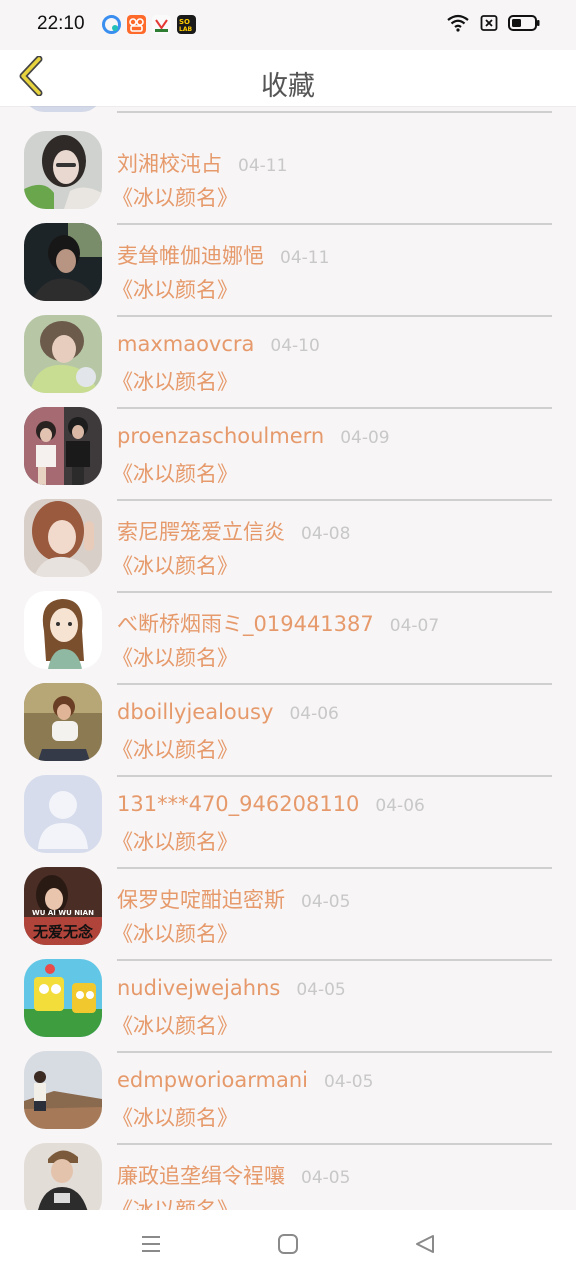 The width and height of the screenshot is (576, 1280). I want to click on list-item: 廉政追垄缉令裎嚷 04-05 《冰以颜名》, so click(288, 1174).